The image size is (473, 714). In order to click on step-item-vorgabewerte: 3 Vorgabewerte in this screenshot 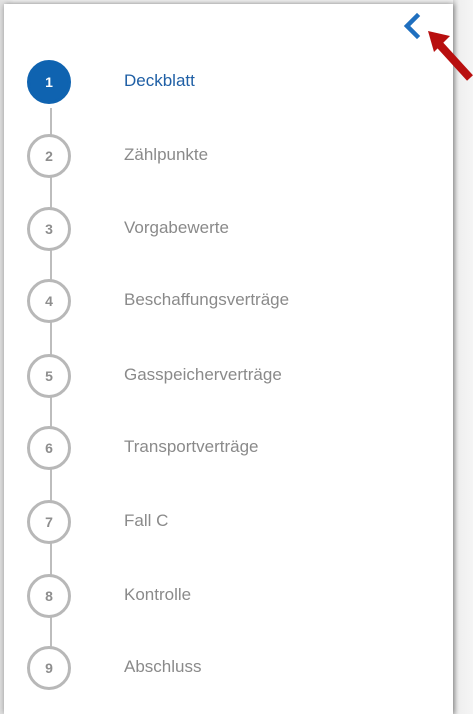, I will do `click(214, 230)`.